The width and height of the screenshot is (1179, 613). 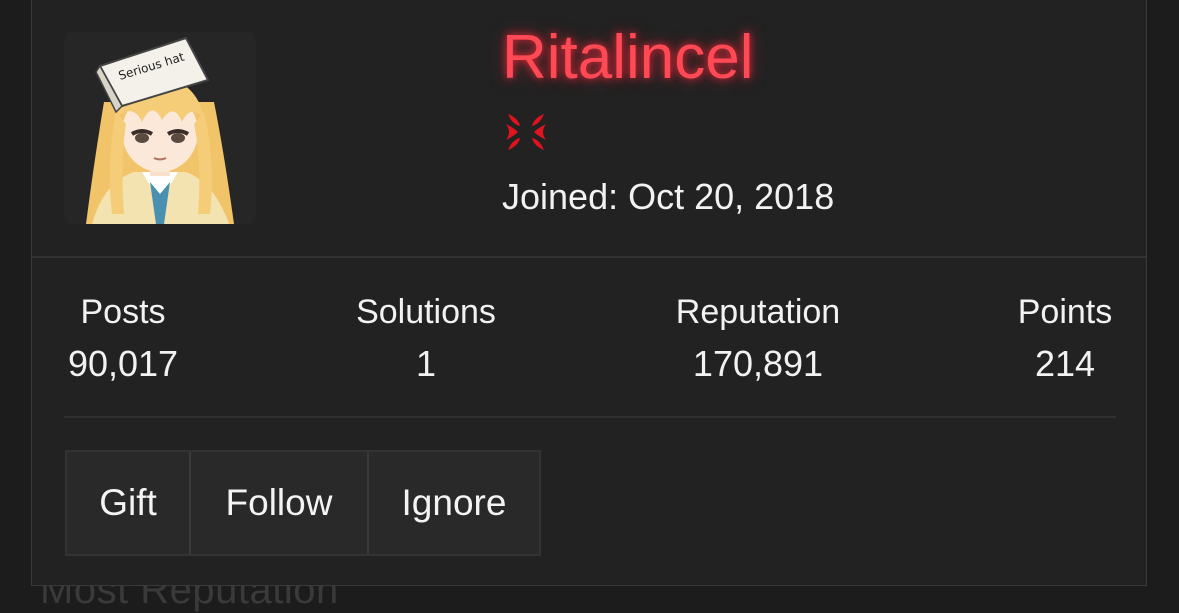 I want to click on stats-divider, so click(x=590, y=417).